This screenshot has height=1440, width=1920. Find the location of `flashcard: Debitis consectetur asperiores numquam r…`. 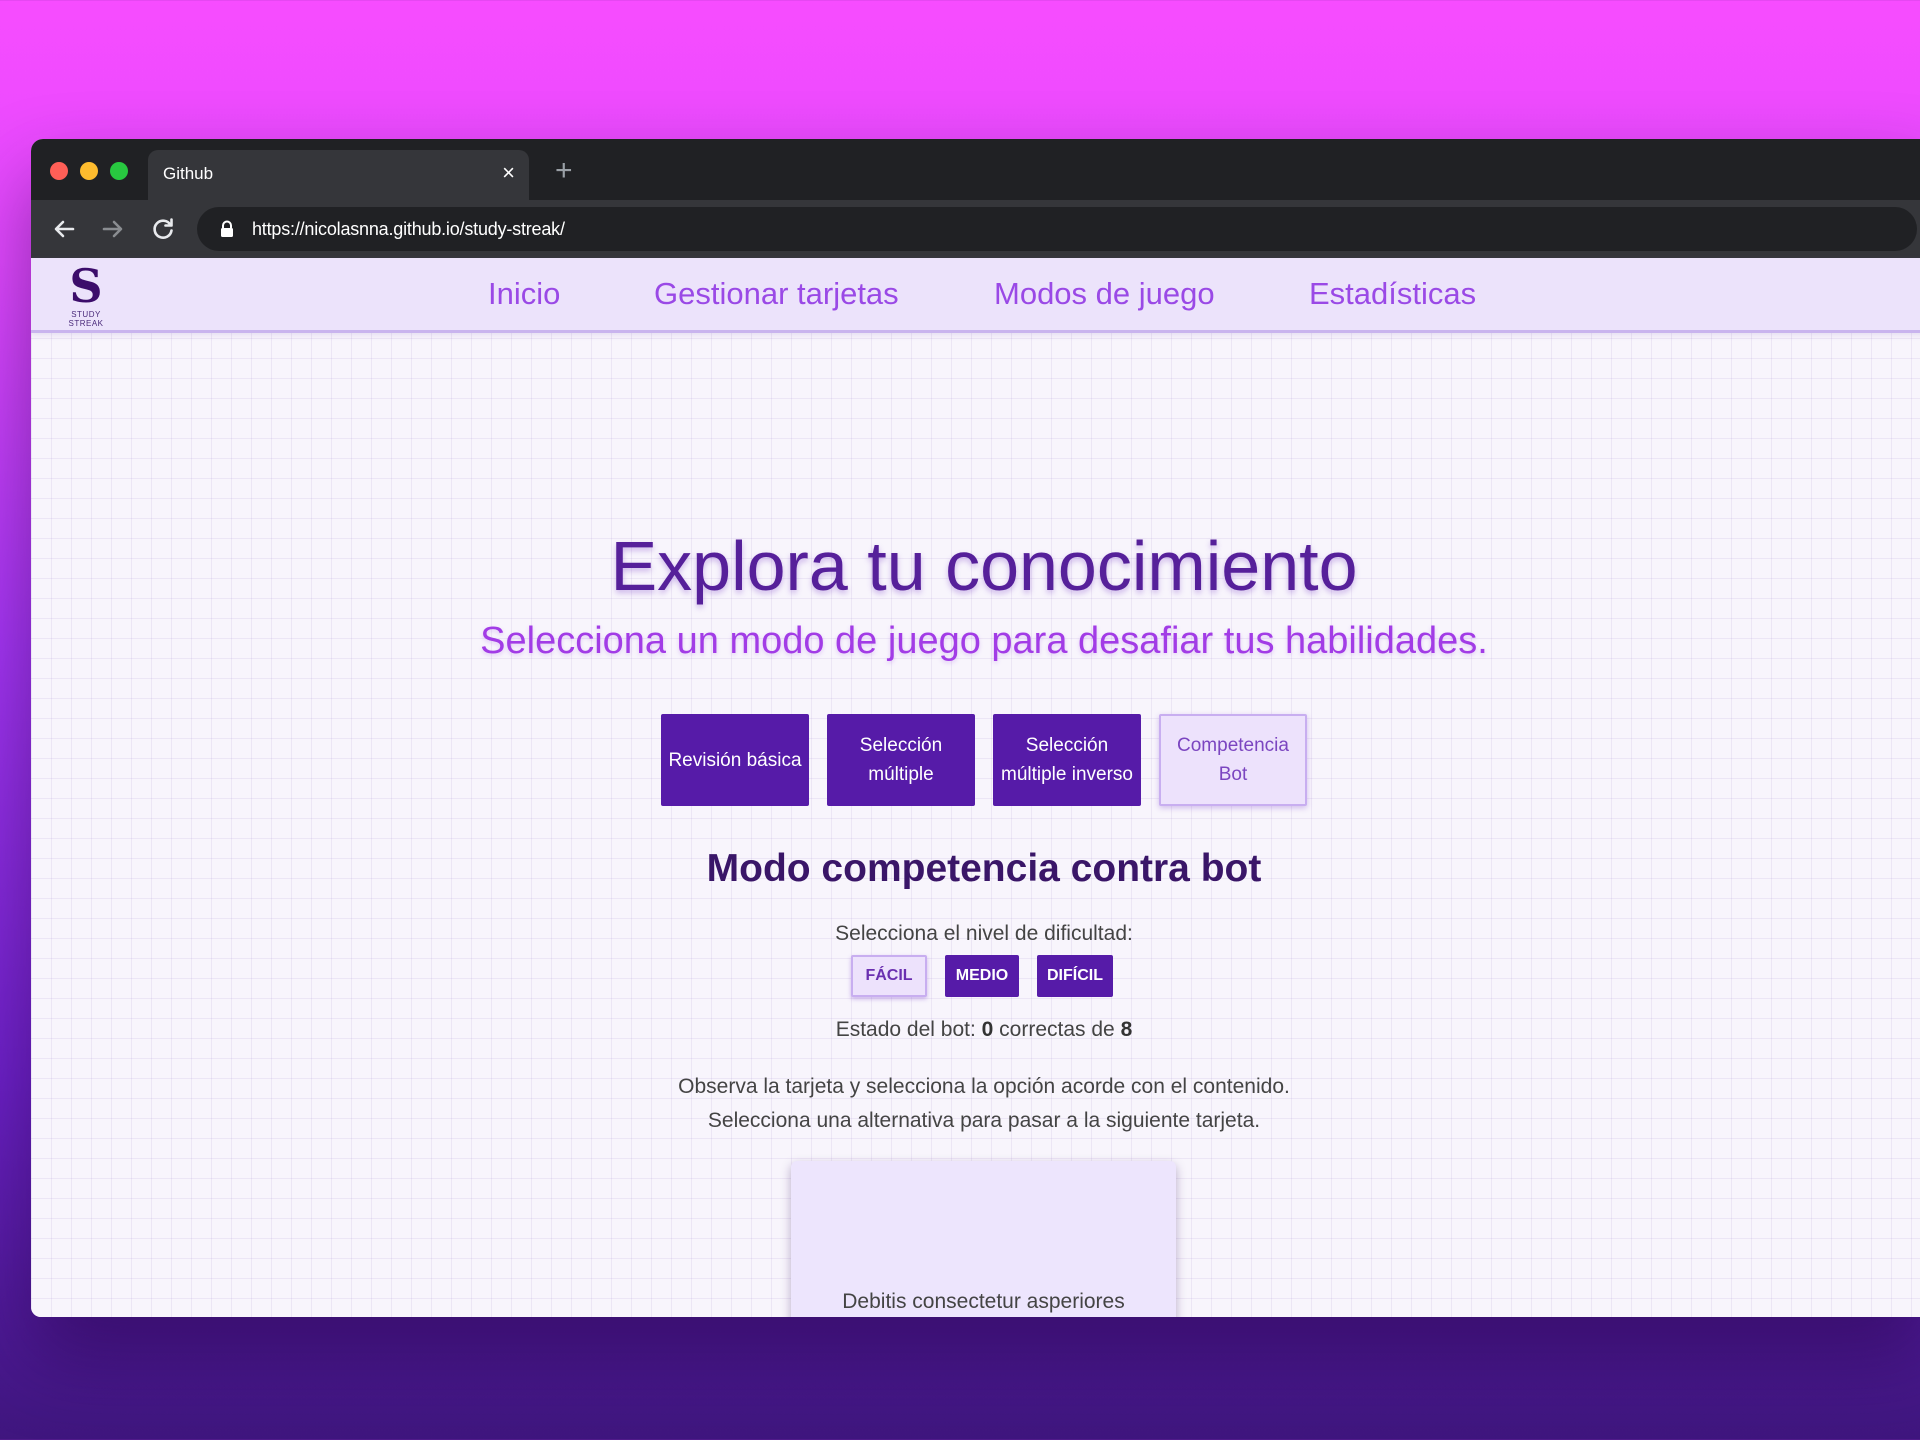

flashcard: Debitis consectetur asperiores numquam r… is located at coordinates (983, 1239).